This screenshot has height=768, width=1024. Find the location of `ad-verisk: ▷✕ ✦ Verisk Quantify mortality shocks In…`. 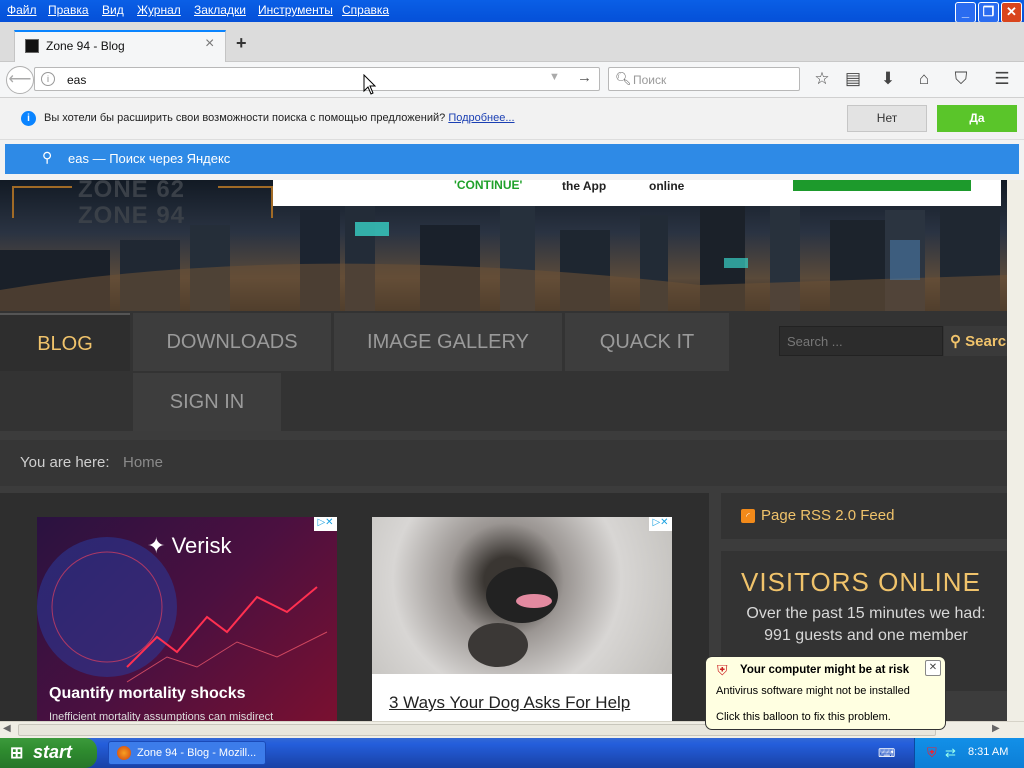

ad-verisk: ▷✕ ✦ Verisk Quantify mortality shocks In… is located at coordinates (187, 619).